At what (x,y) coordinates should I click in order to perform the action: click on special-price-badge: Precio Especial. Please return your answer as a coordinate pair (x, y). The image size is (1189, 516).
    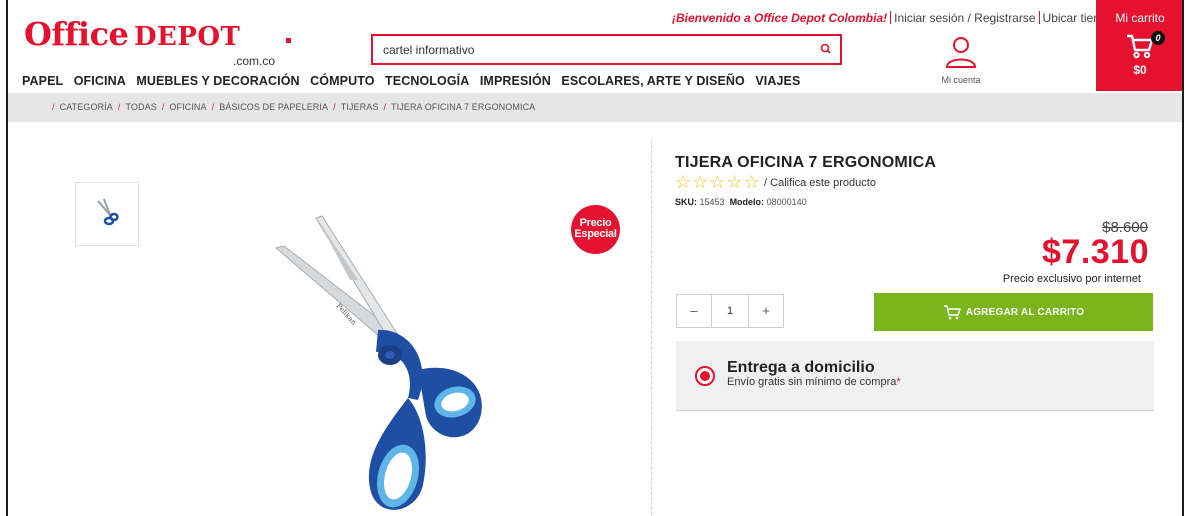
    Looking at the image, I should click on (595, 229).